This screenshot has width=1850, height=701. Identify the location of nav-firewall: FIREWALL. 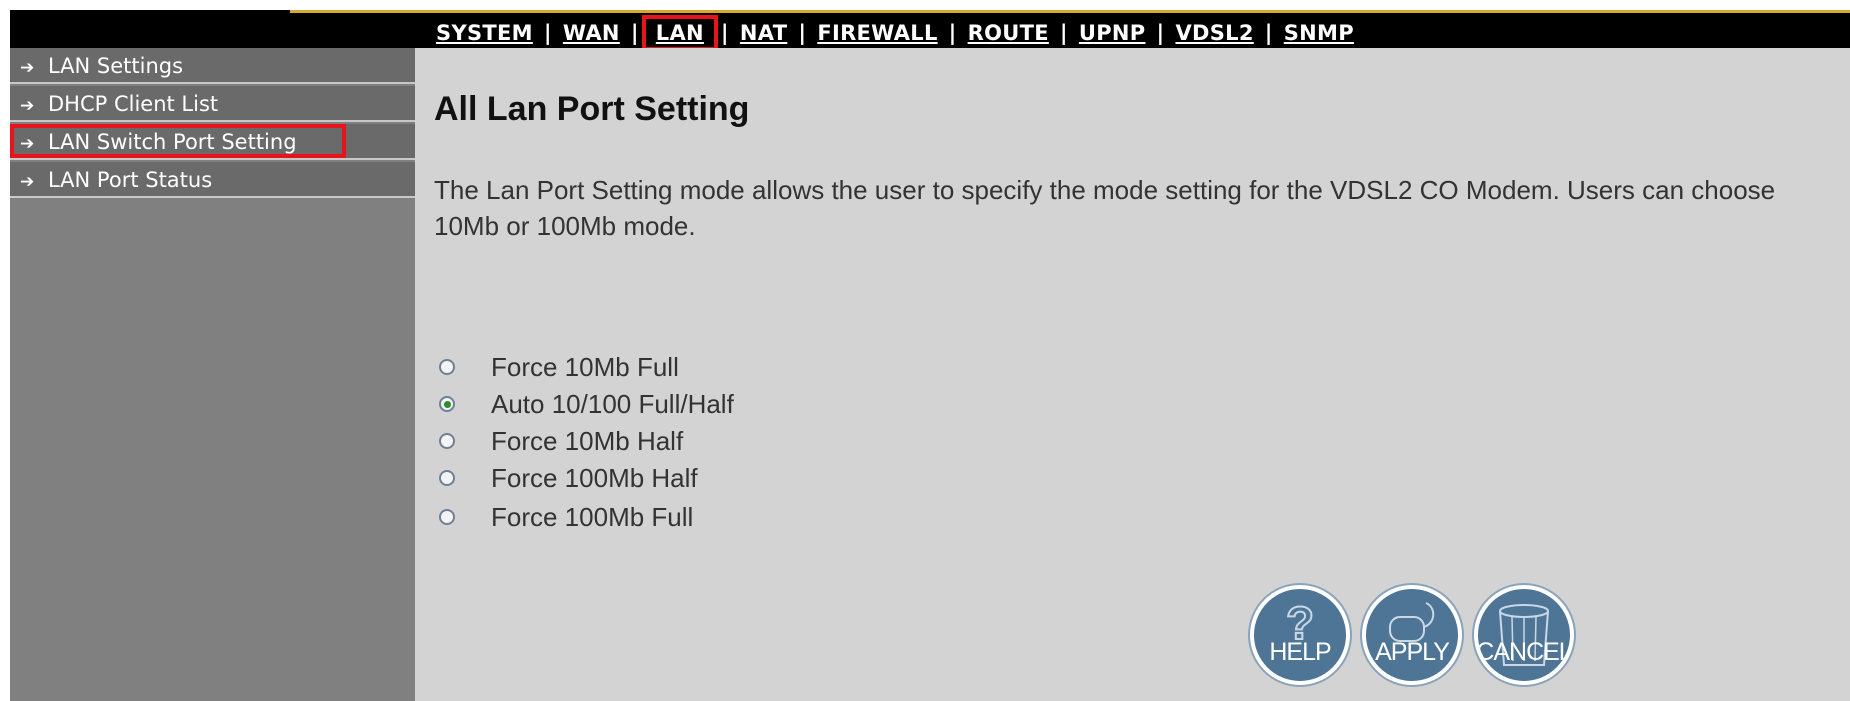
(877, 33).